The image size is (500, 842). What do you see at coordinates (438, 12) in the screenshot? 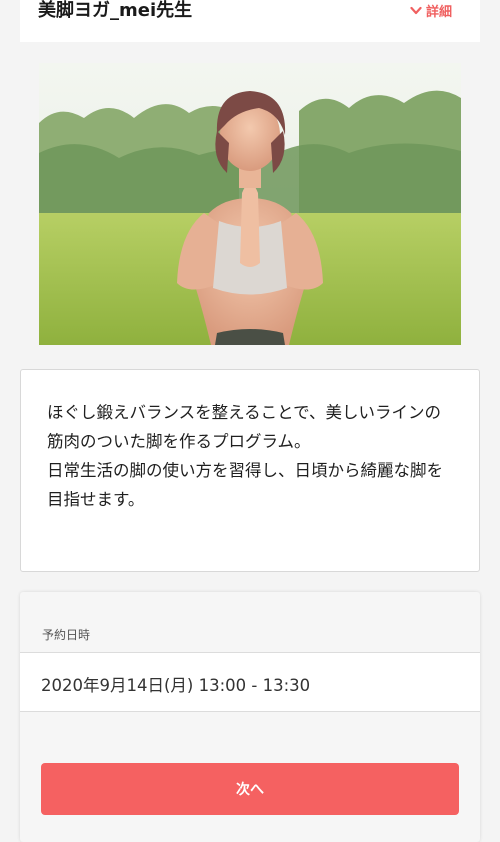
I see `details-label: 詳細` at bounding box center [438, 12].